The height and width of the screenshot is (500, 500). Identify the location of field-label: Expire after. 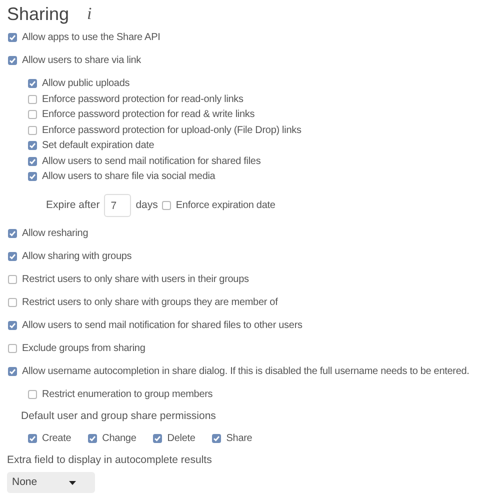
(73, 205).